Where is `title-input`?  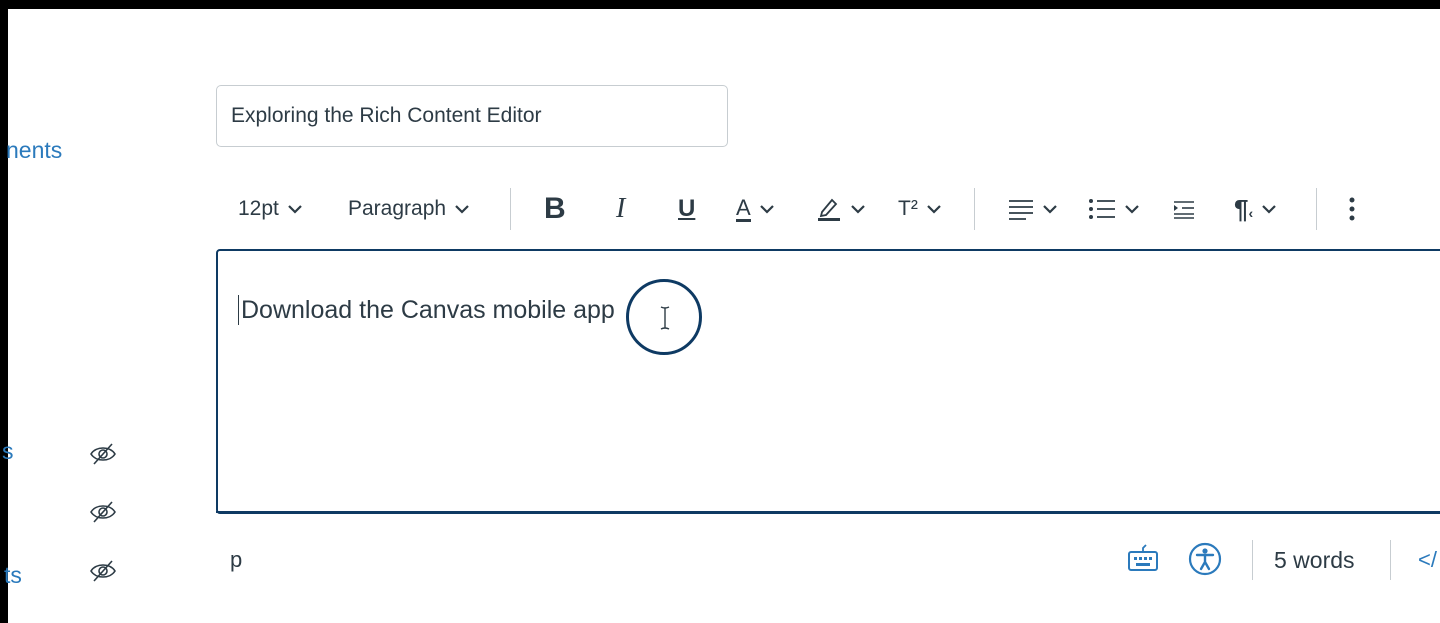
title-input is located at coordinates (472, 116).